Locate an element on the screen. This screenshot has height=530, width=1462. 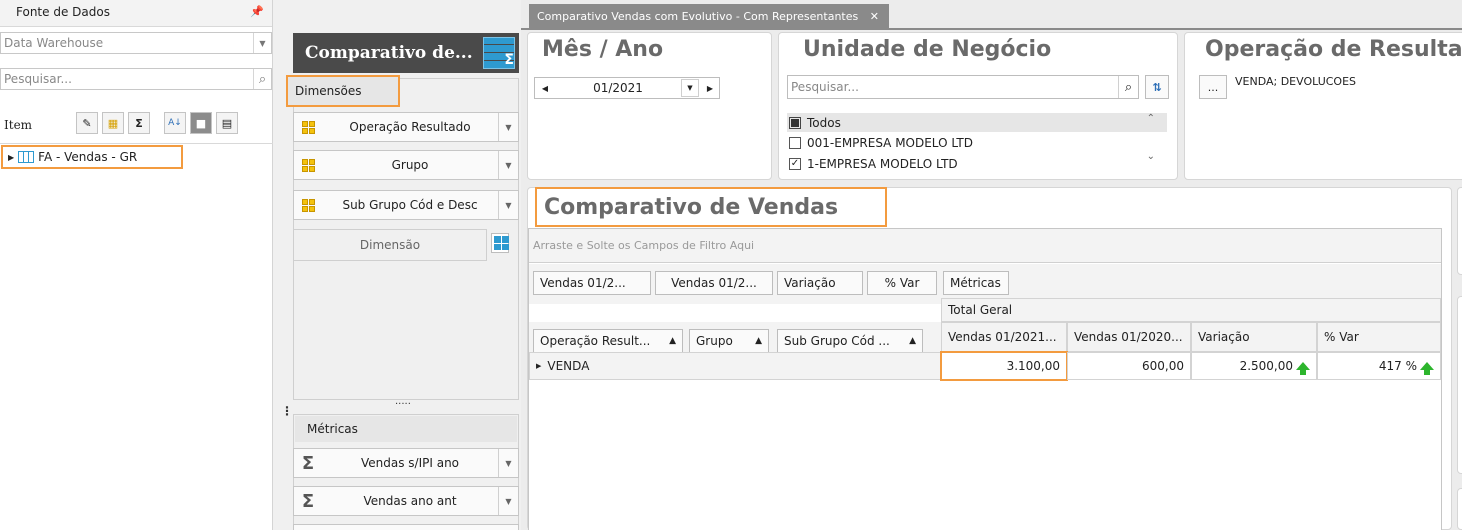
dashboard-title-bar: Comparativo de... Σ is located at coordinates (406, 53).